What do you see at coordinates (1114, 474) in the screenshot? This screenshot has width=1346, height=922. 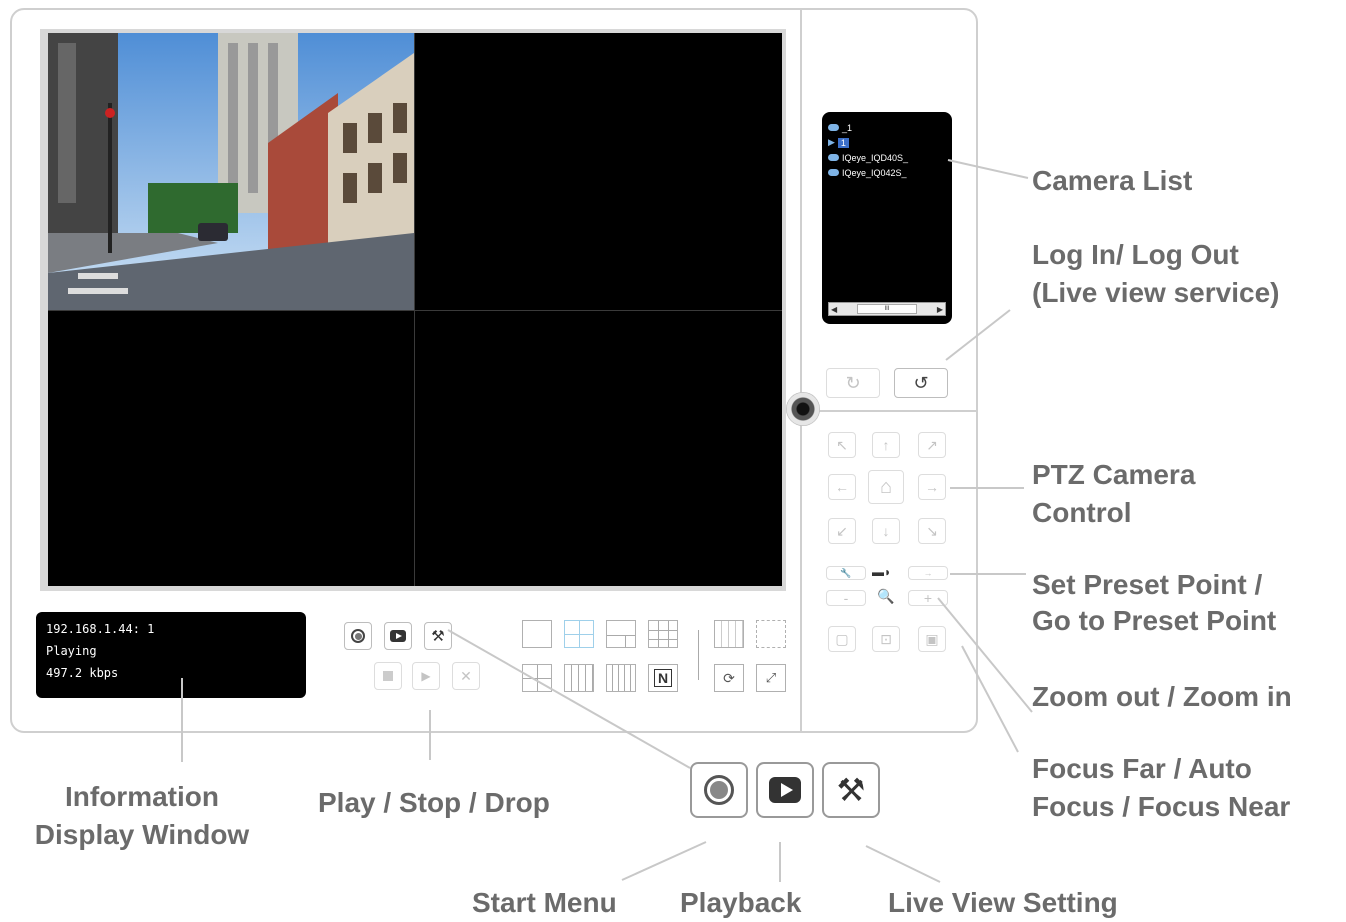 I see `callout-ptz-1: PTZ Camera` at bounding box center [1114, 474].